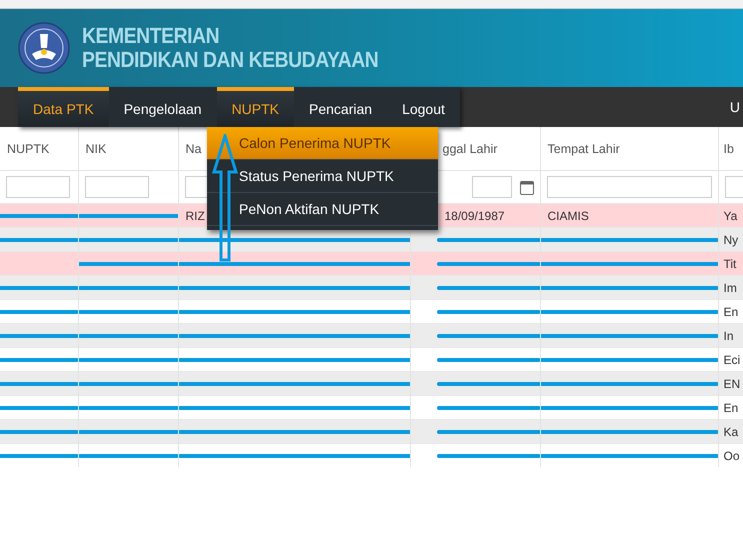 This screenshot has height=537, width=743. Describe the element at coordinates (128, 148) in the screenshot. I see `column-header: NIK` at that location.